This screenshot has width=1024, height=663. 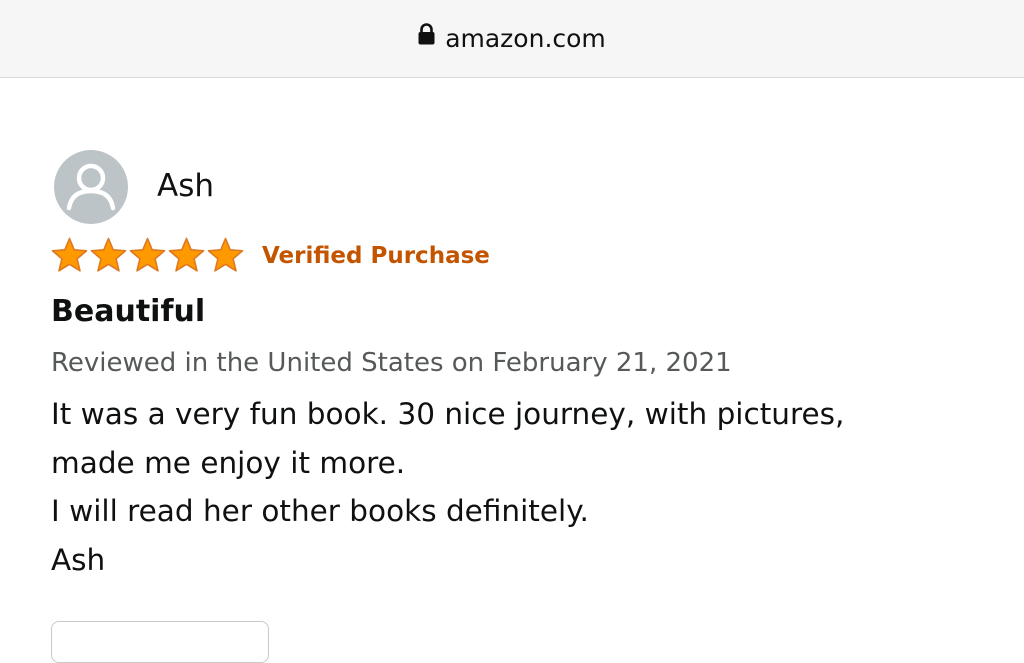 I want to click on url-display: amazon.com, so click(x=512, y=39).